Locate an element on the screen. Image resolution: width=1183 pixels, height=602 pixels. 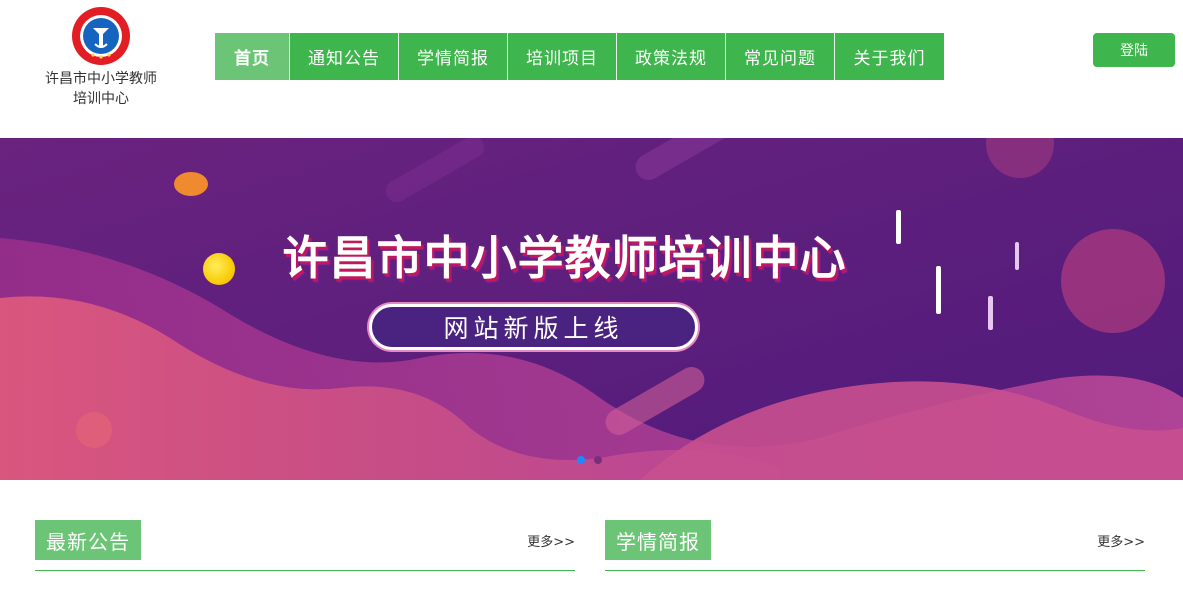
carousel-indicators is located at coordinates (589, 460).